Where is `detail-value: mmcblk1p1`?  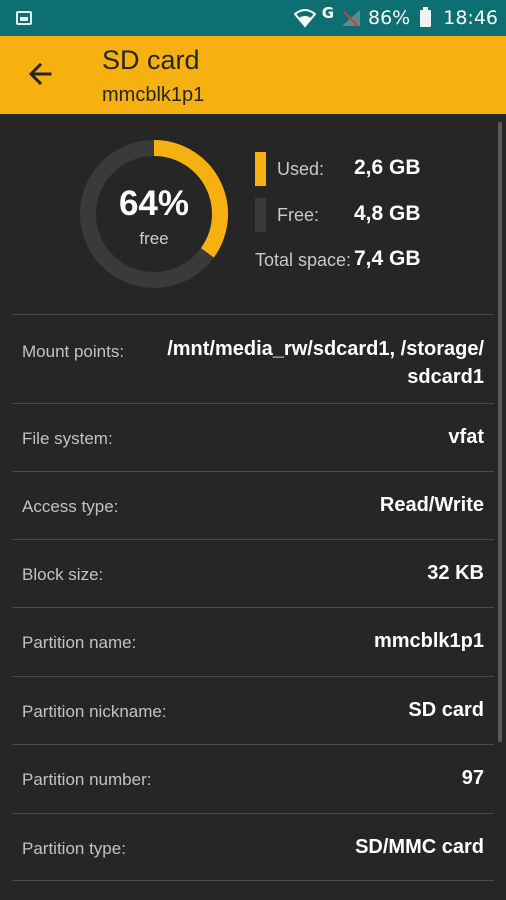
detail-value: mmcblk1p1 is located at coordinates (428, 641).